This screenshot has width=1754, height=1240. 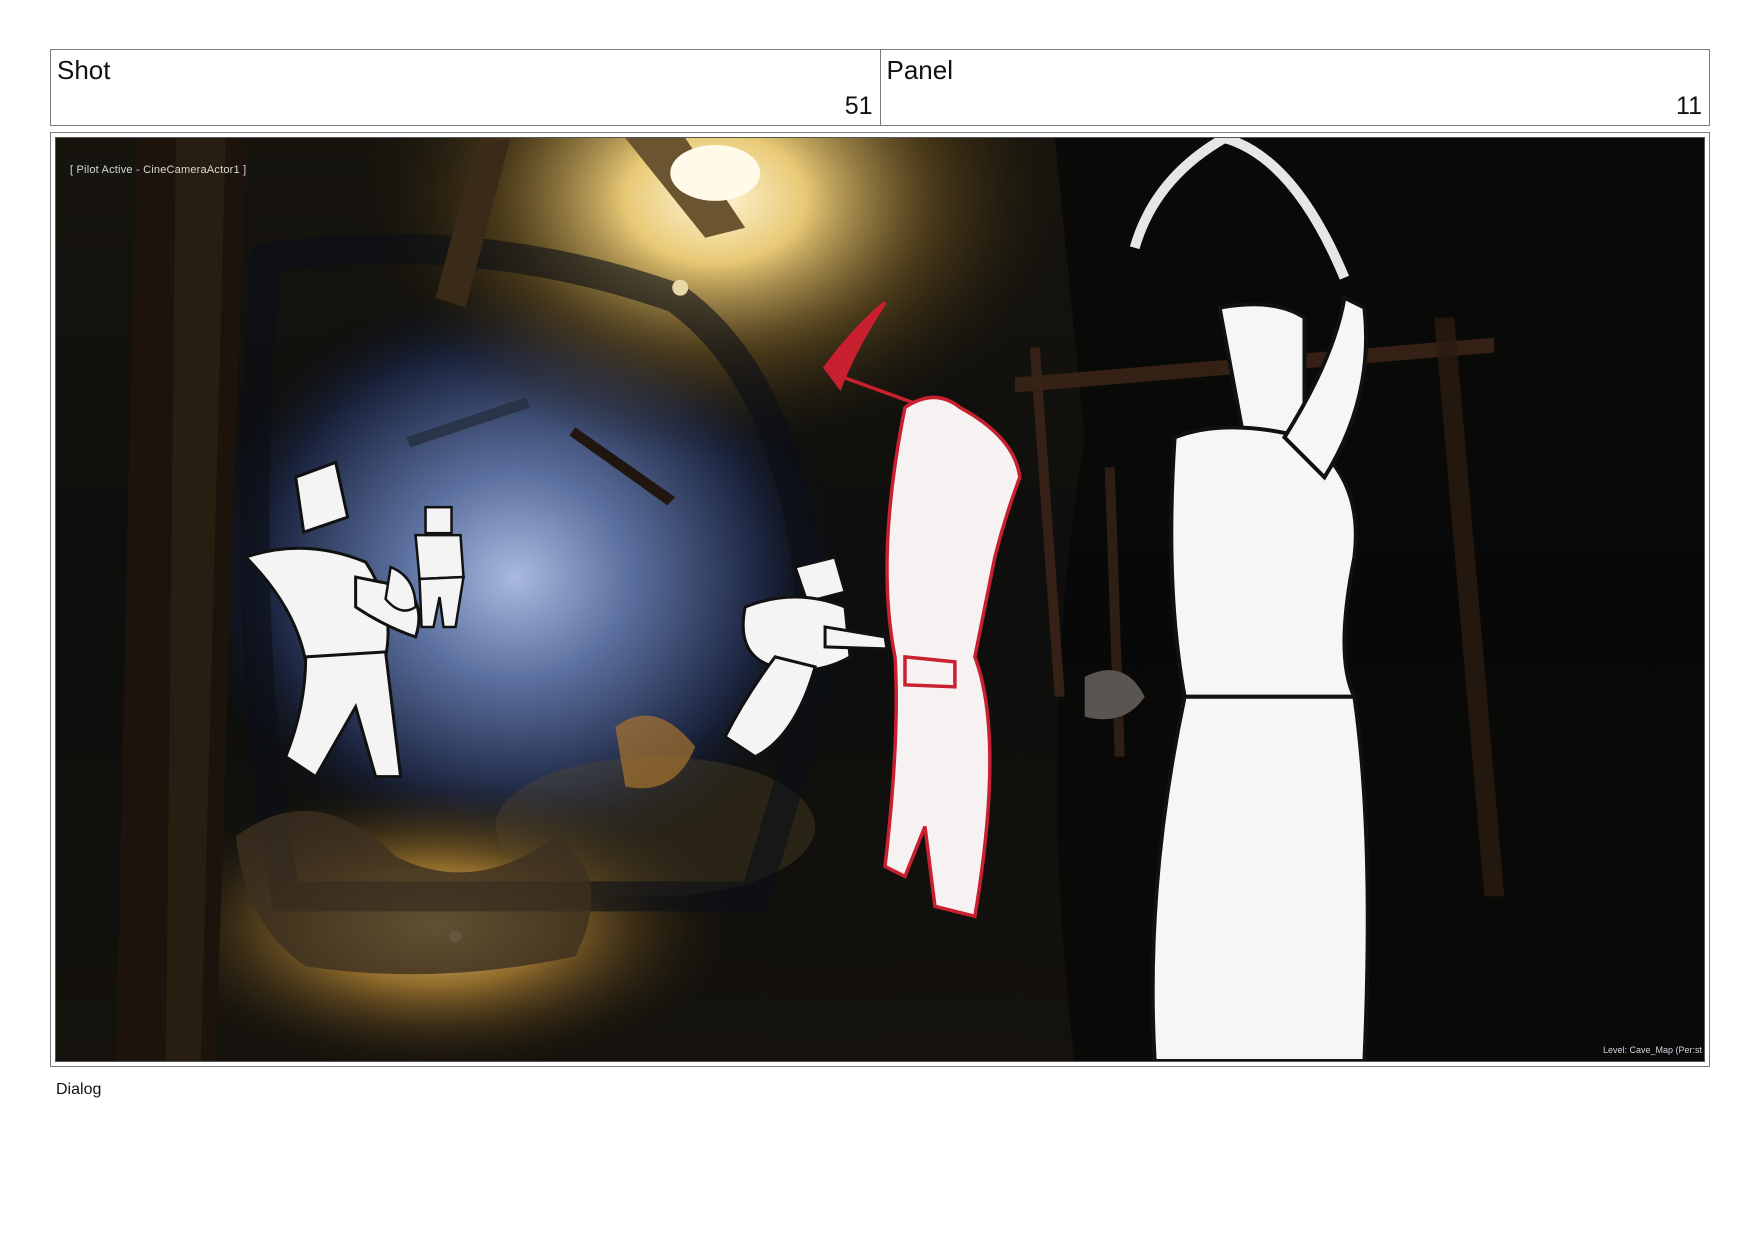 I want to click on viewport-pilot-label: [ Pilot Active - CineCameraActor1 ], so click(x=158, y=170).